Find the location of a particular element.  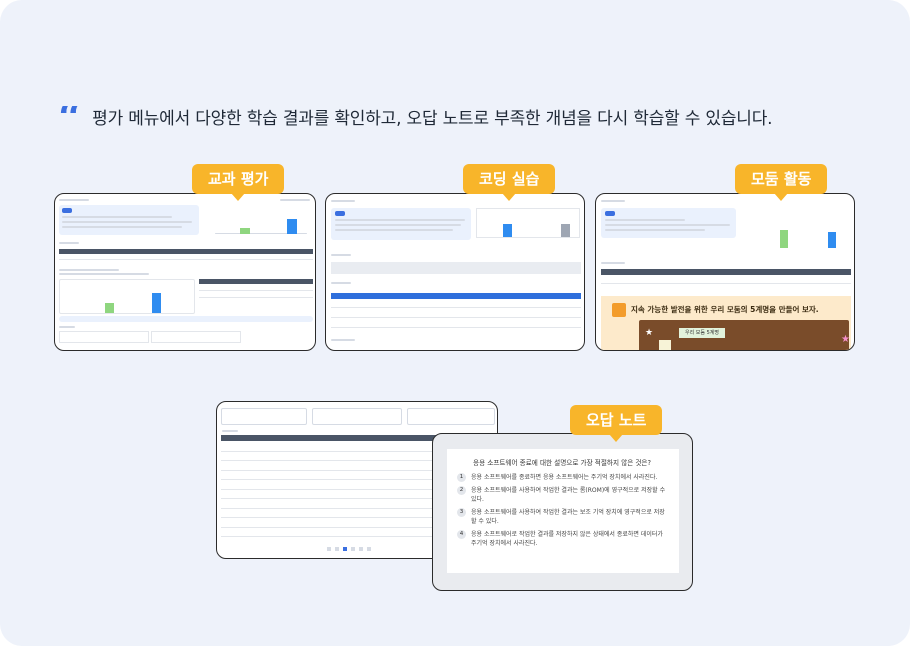

badge-group-activity: 모둠 활동 is located at coordinates (781, 182).